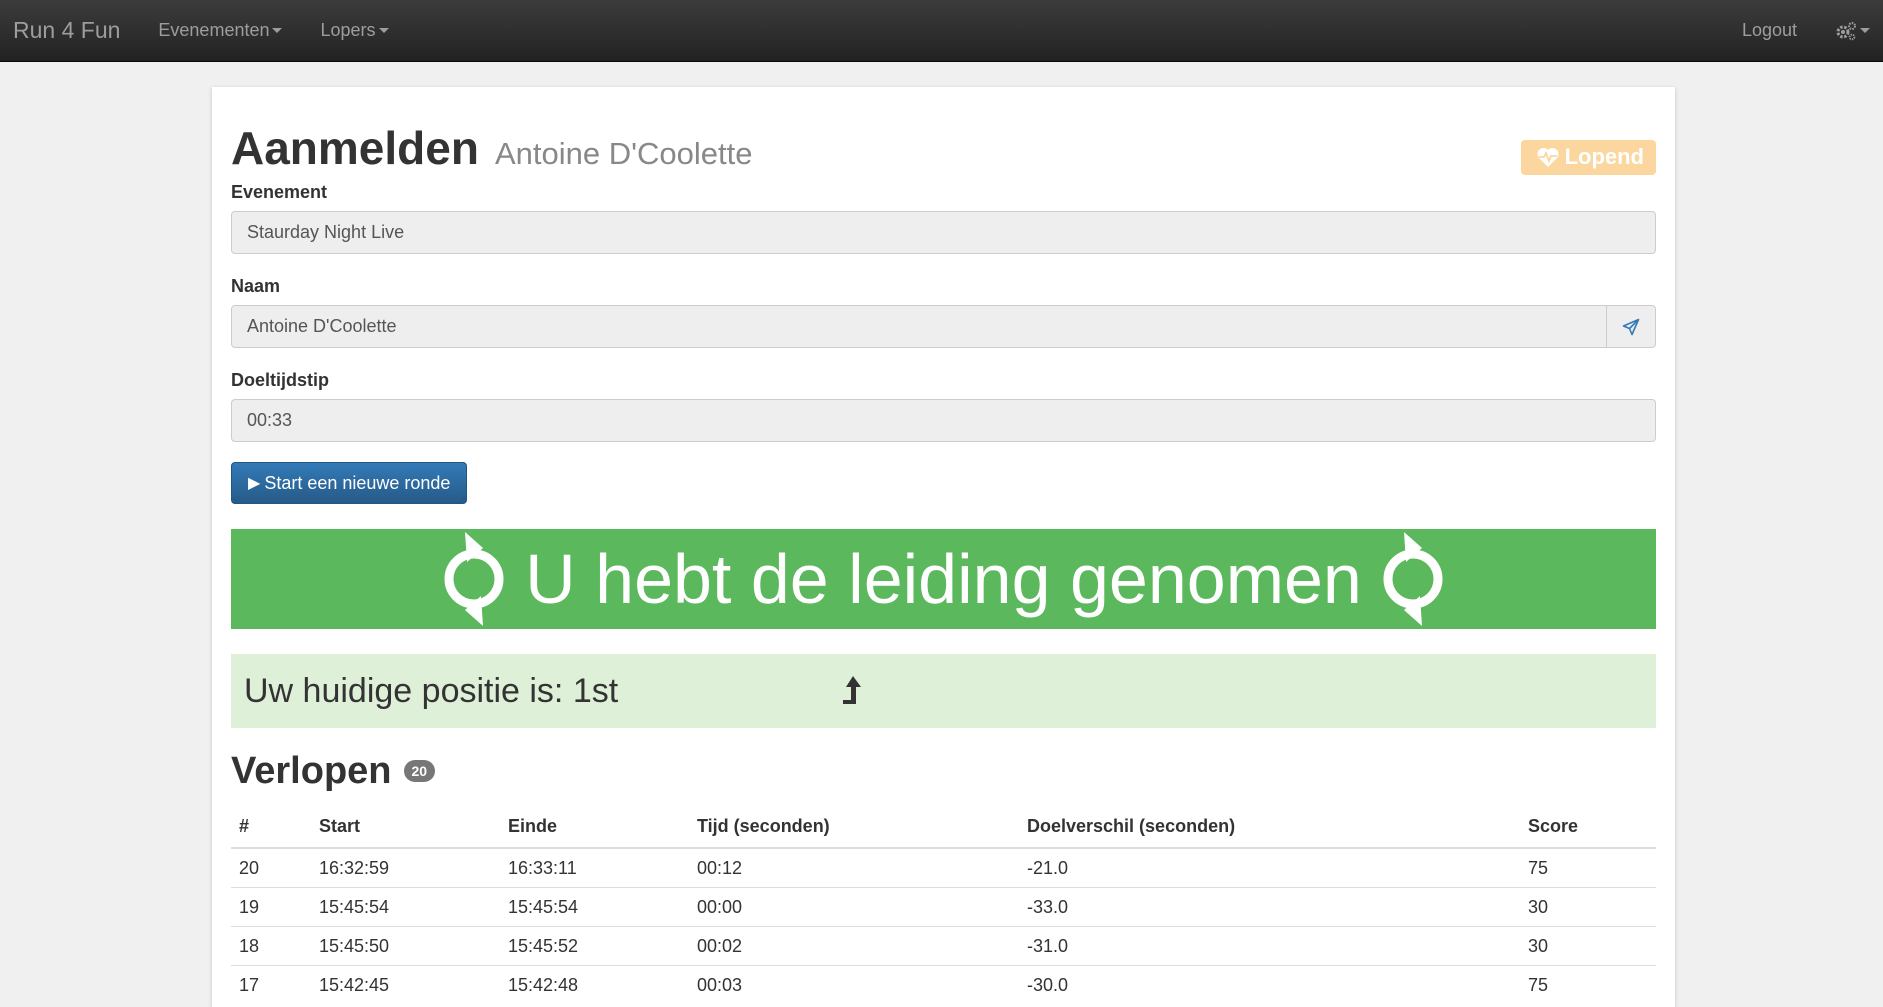 The width and height of the screenshot is (1883, 1007). I want to click on name-group: Naam Antoine D'Coolette, so click(943, 312).